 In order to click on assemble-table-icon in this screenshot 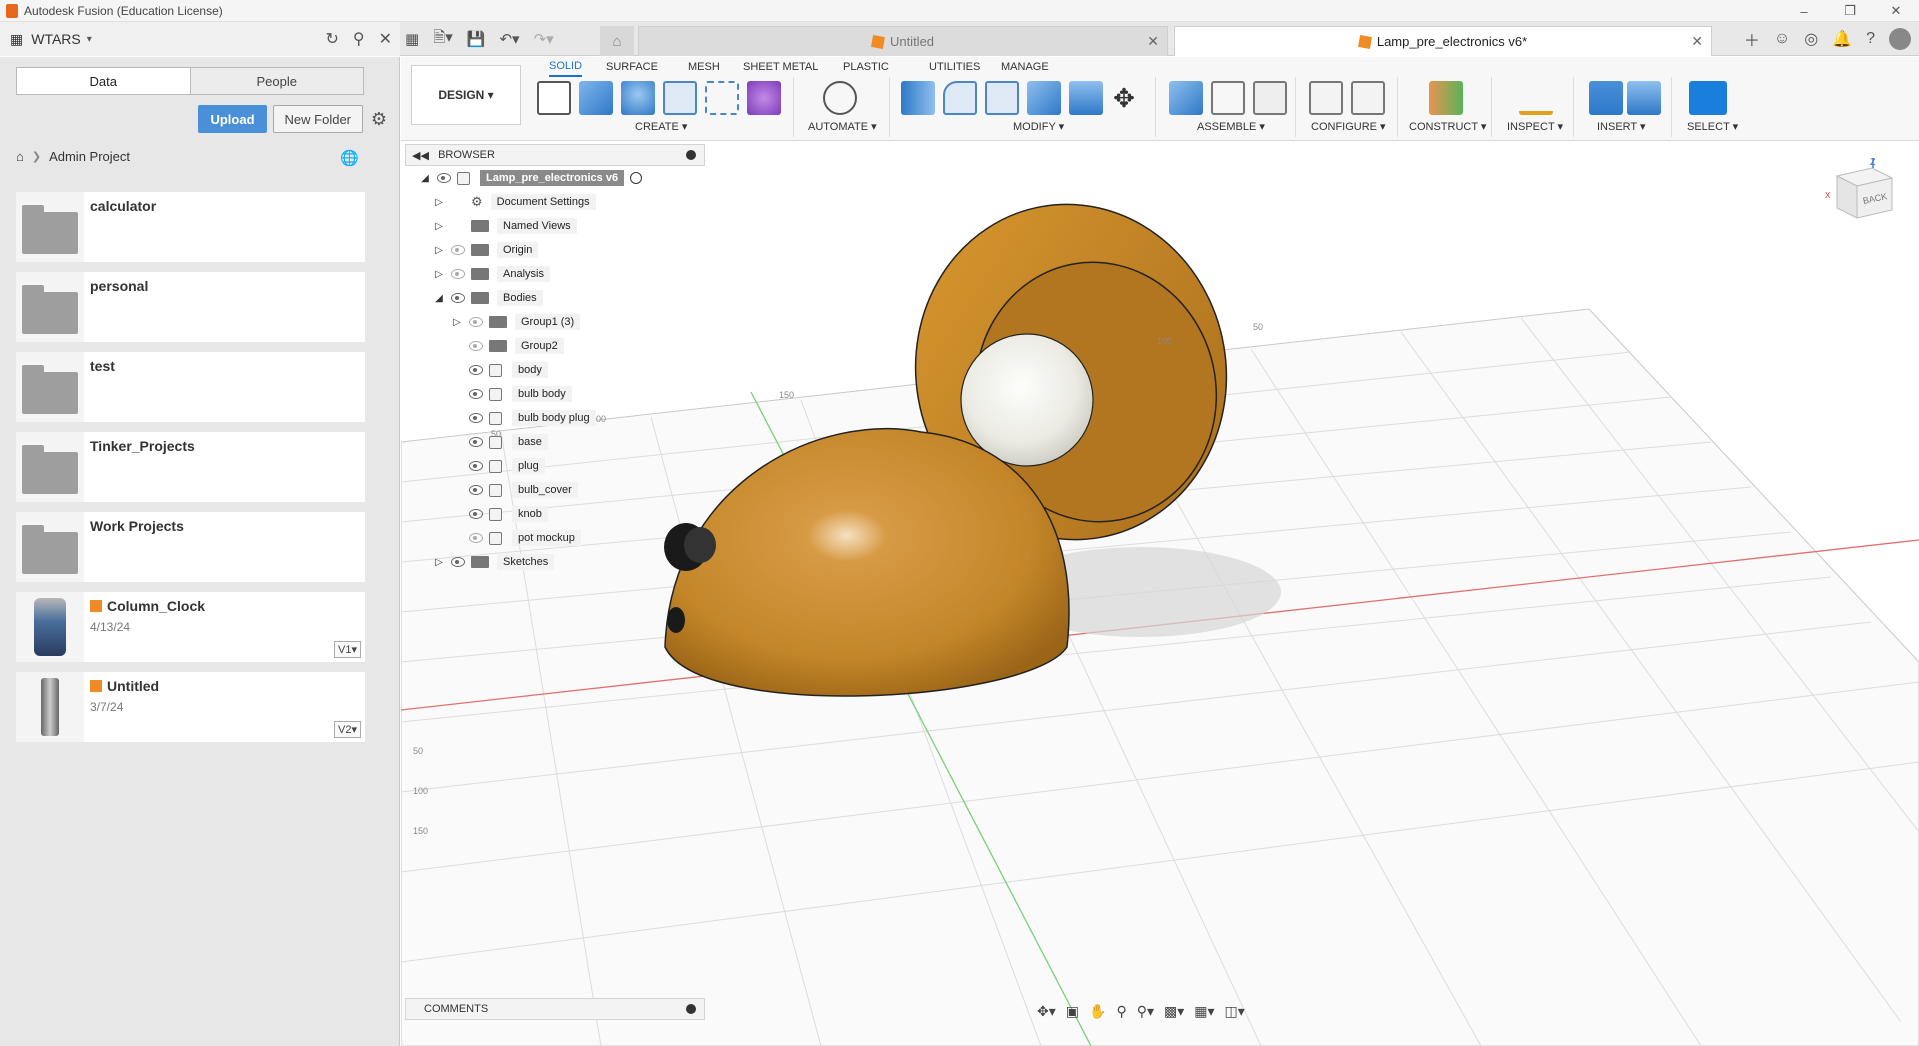, I will do `click(1270, 98)`.